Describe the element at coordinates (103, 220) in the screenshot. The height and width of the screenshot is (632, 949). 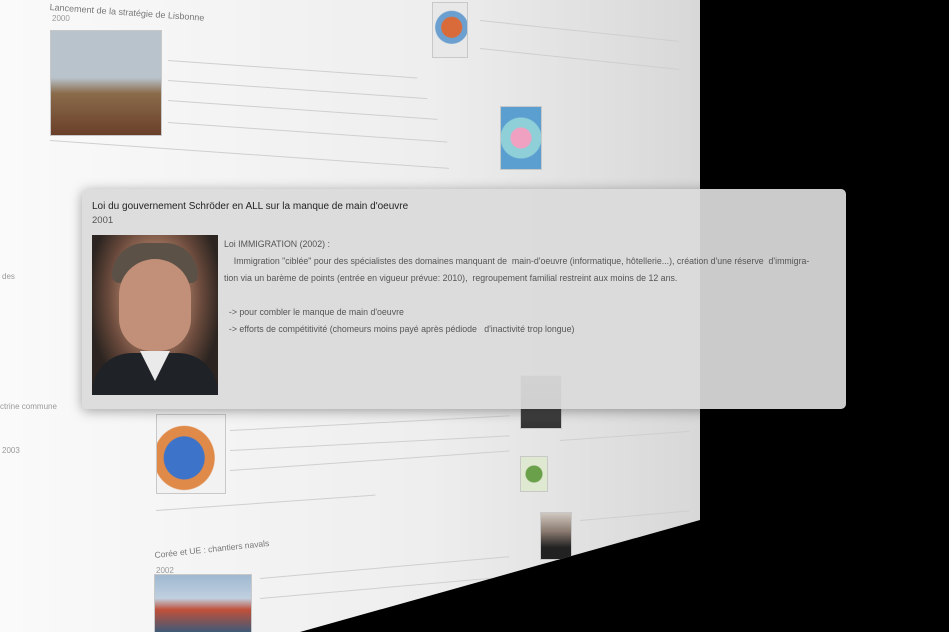
I see `event-date: 2001` at that location.